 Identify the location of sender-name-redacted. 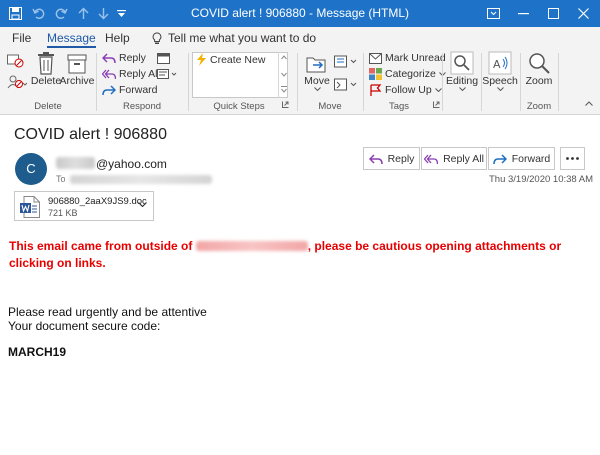
(75, 163).